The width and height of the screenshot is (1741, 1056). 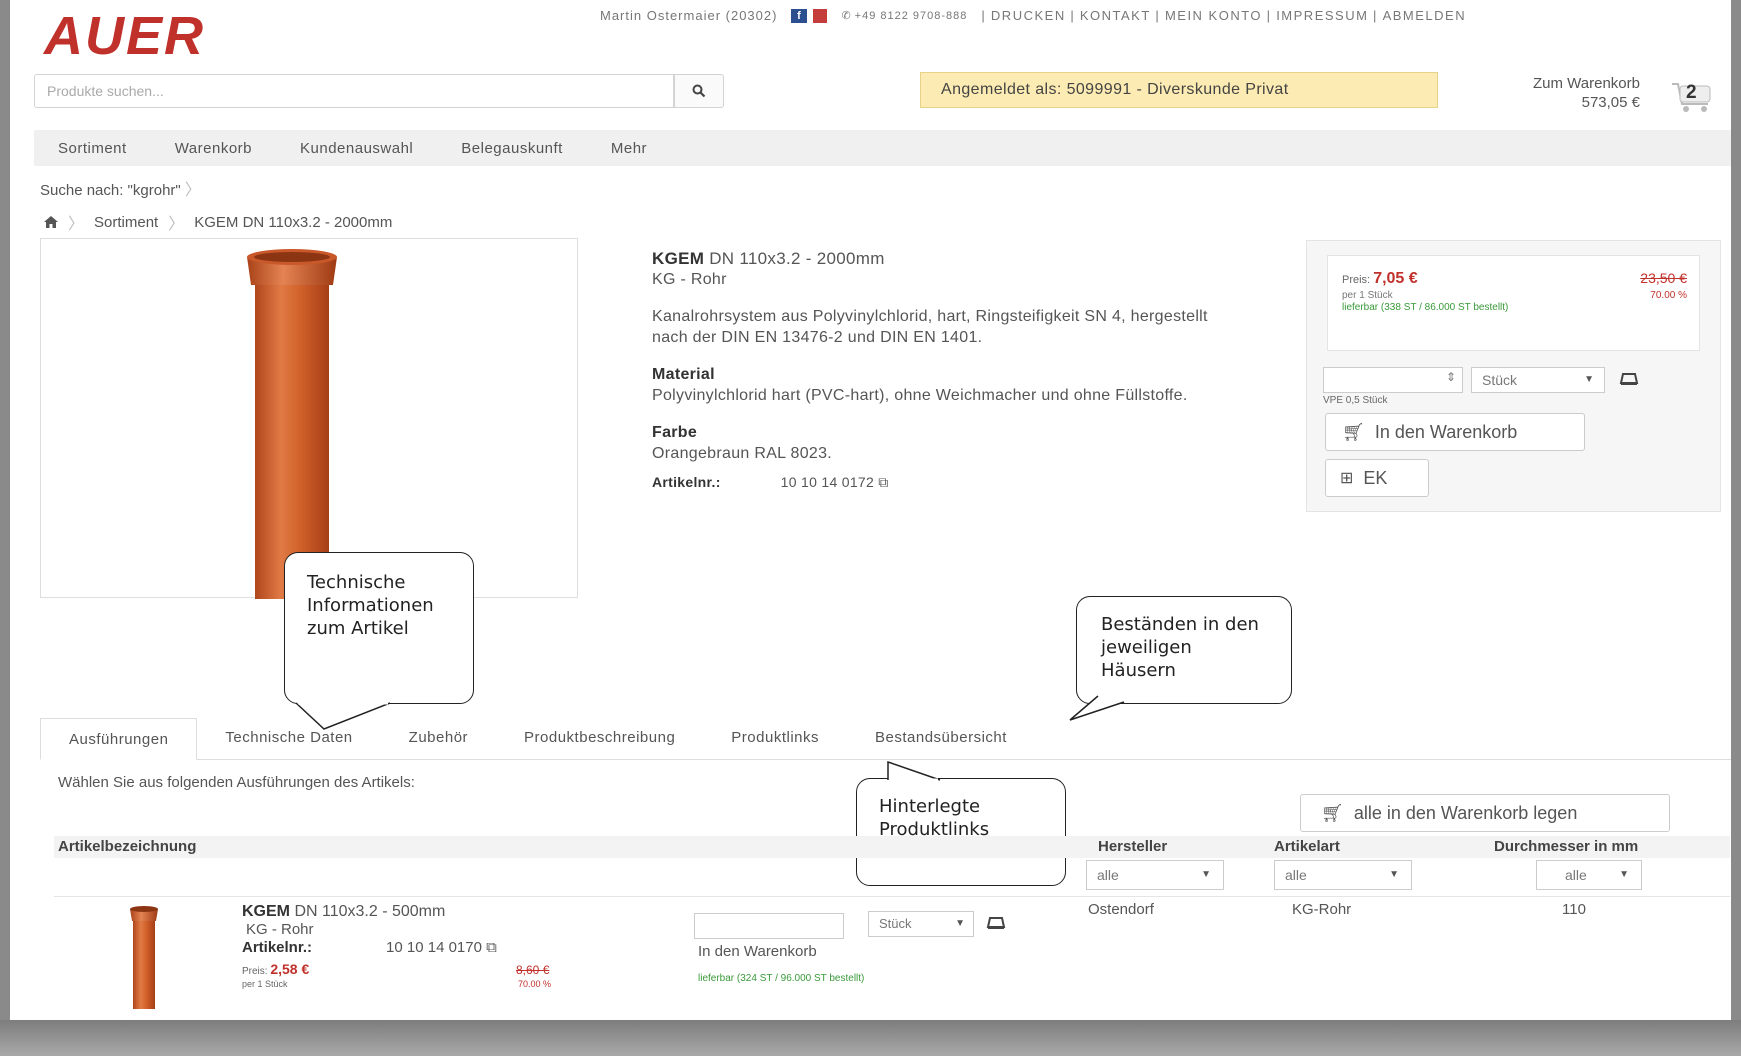 I want to click on bottom-shade, so click(x=870, y=1038).